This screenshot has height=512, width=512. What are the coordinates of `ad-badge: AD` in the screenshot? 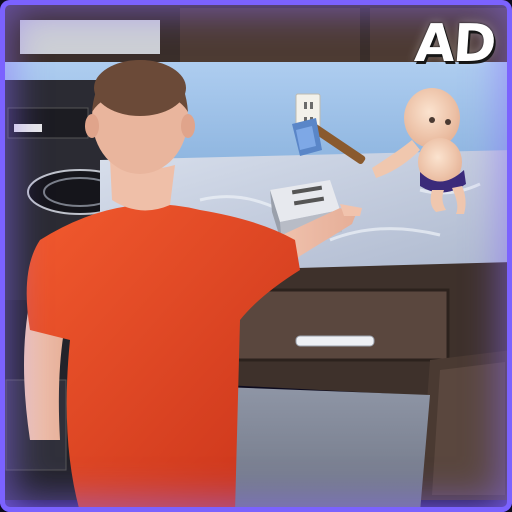 It's located at (454, 44).